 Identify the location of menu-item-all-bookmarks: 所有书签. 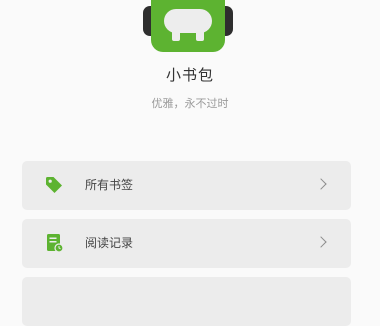
(186, 185).